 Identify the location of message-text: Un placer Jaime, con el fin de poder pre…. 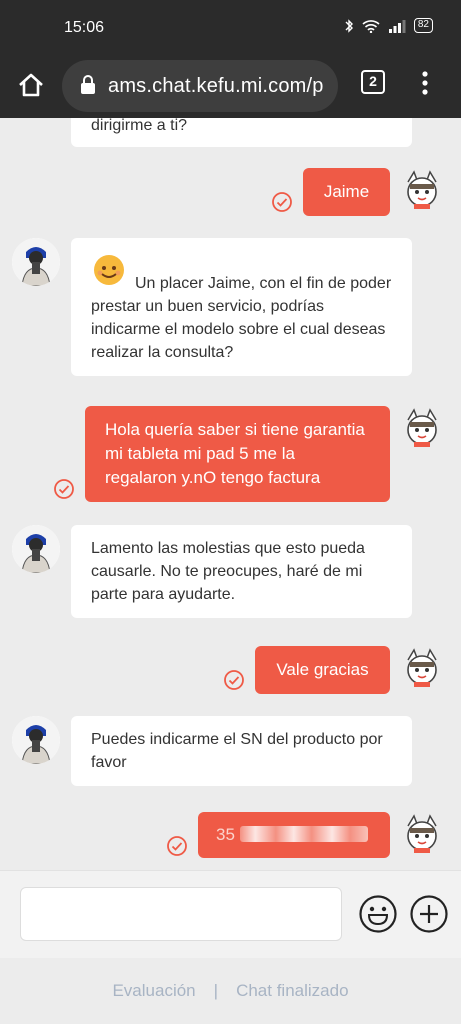
(241, 318).